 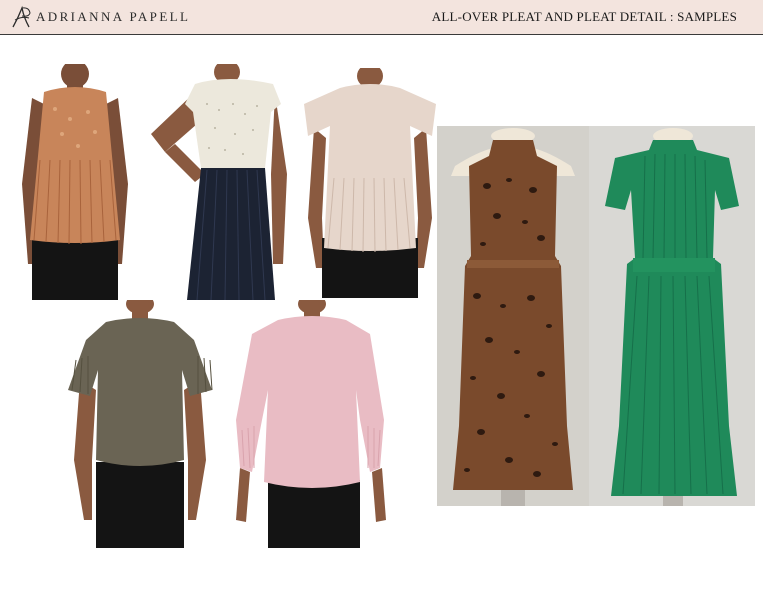 I want to click on brand-name: ADRIANNA PAPELL, so click(x=113, y=16).